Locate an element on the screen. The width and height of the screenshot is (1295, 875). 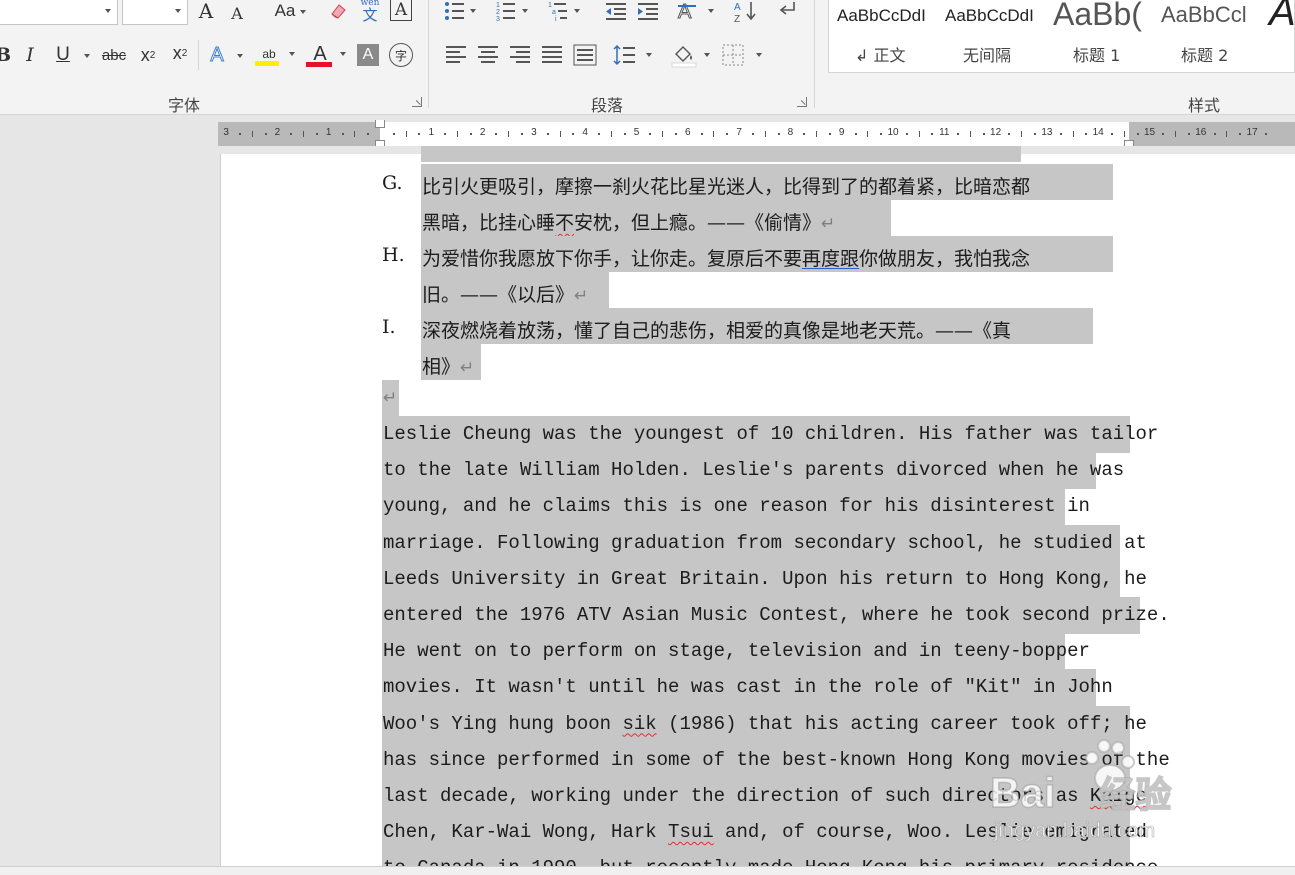
grow-font-button: A is located at coordinates (206, 11).